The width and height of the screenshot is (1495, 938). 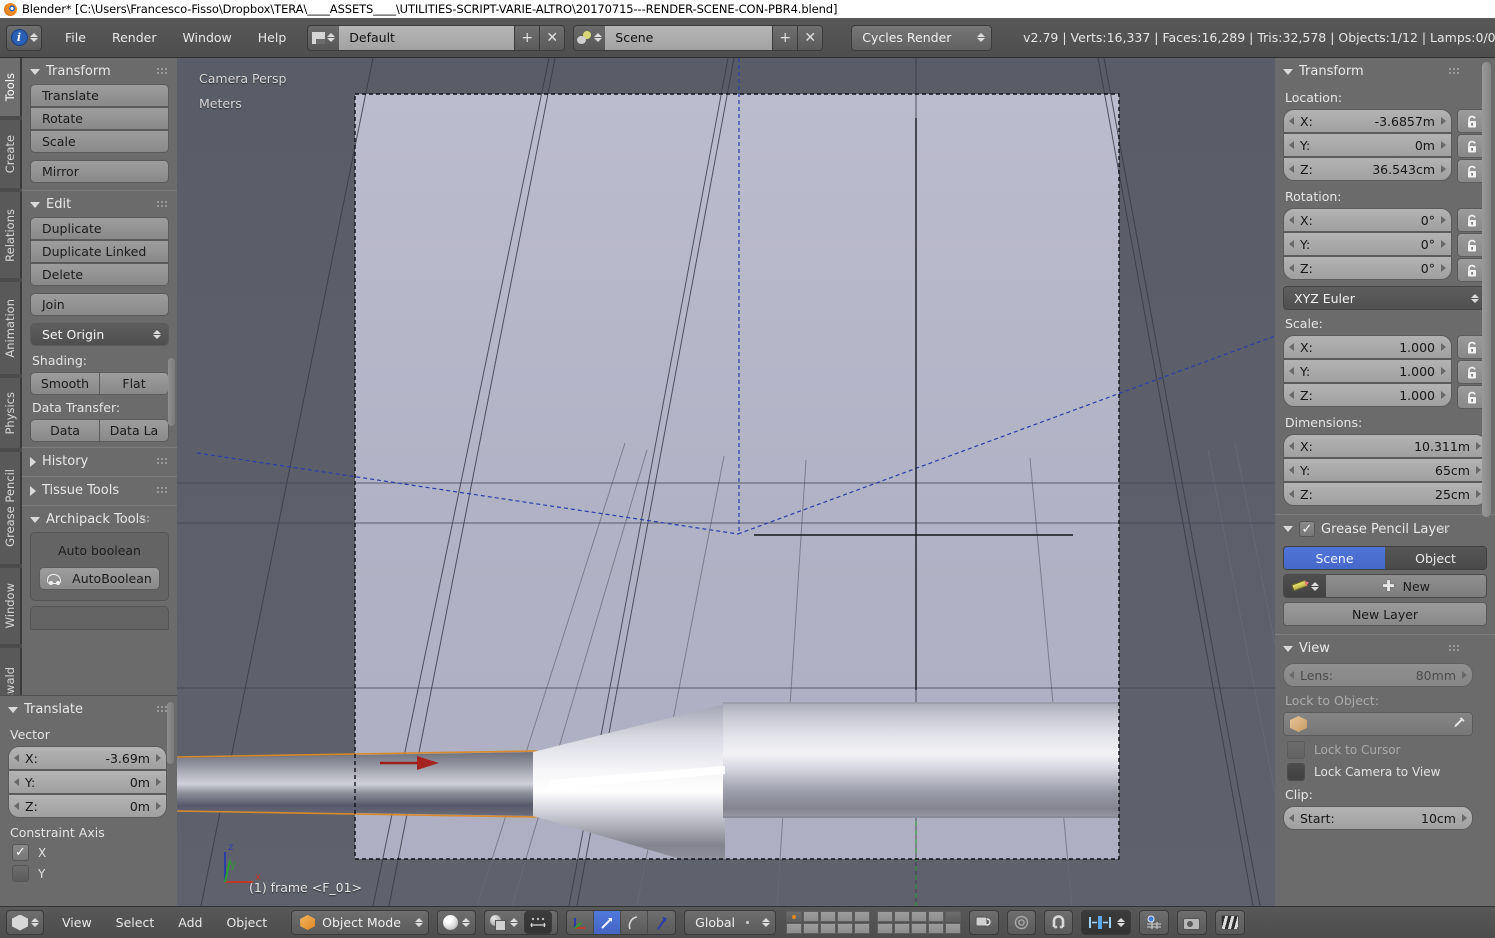 I want to click on clip-start-field: Start: 10cm, so click(x=1378, y=818).